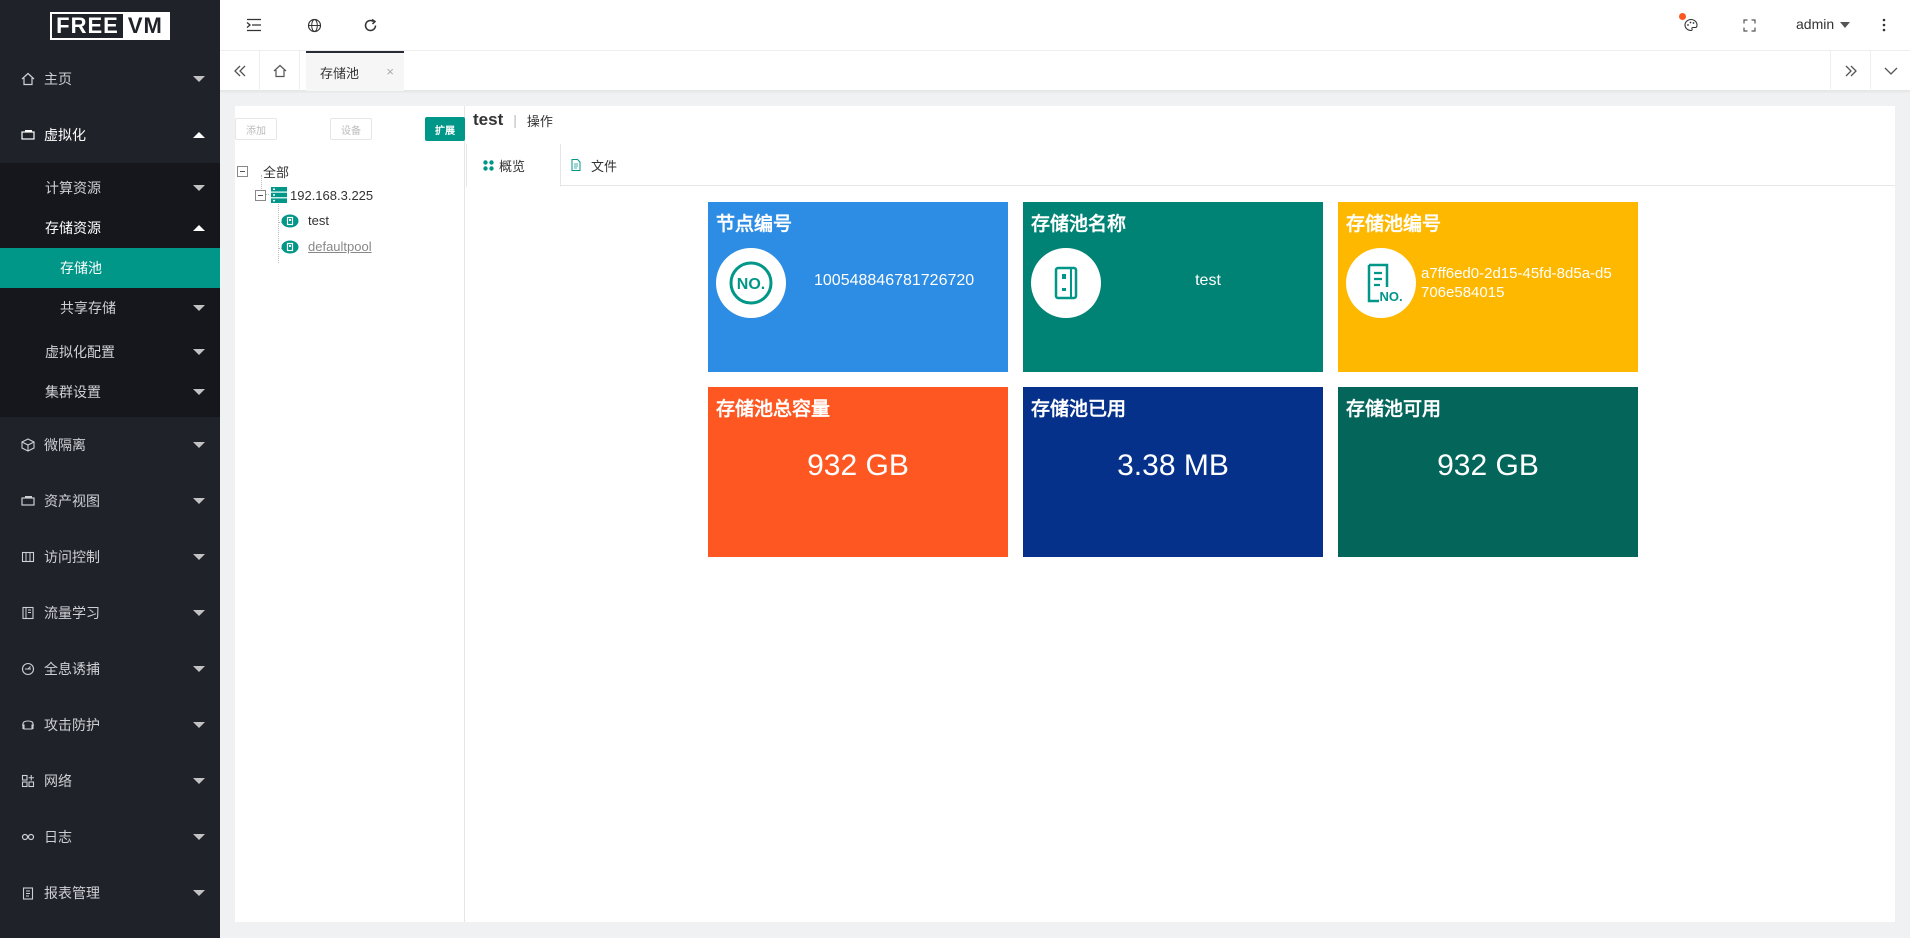  I want to click on tab-home, so click(280, 71).